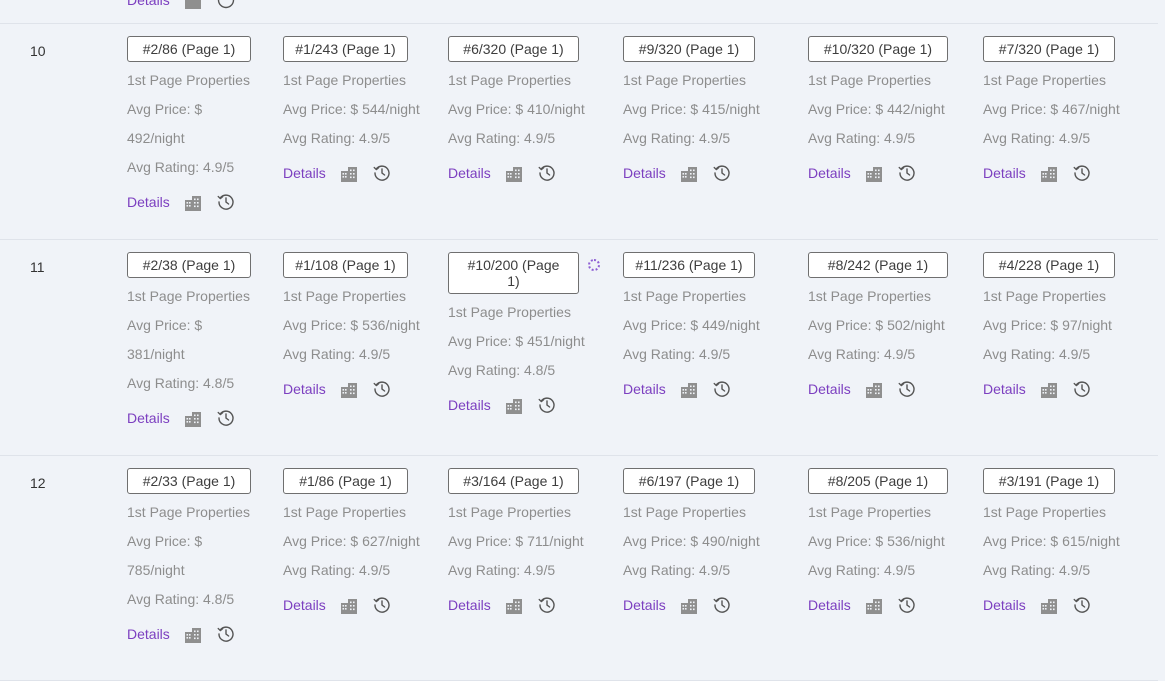 This screenshot has height=681, width=1165. Describe the element at coordinates (878, 481) in the screenshot. I see `rank-badge-text: #8/205 (Page 1)` at that location.